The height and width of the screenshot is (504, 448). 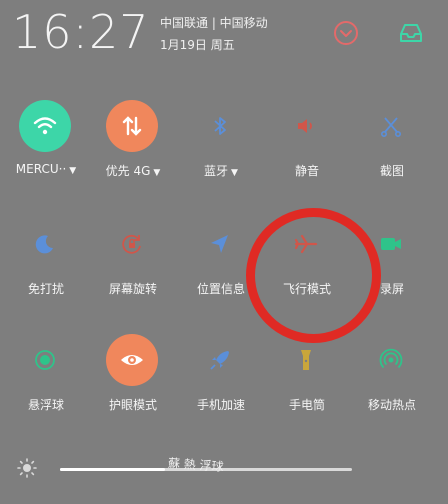 I want to click on hotspot-icon, so click(x=391, y=360).